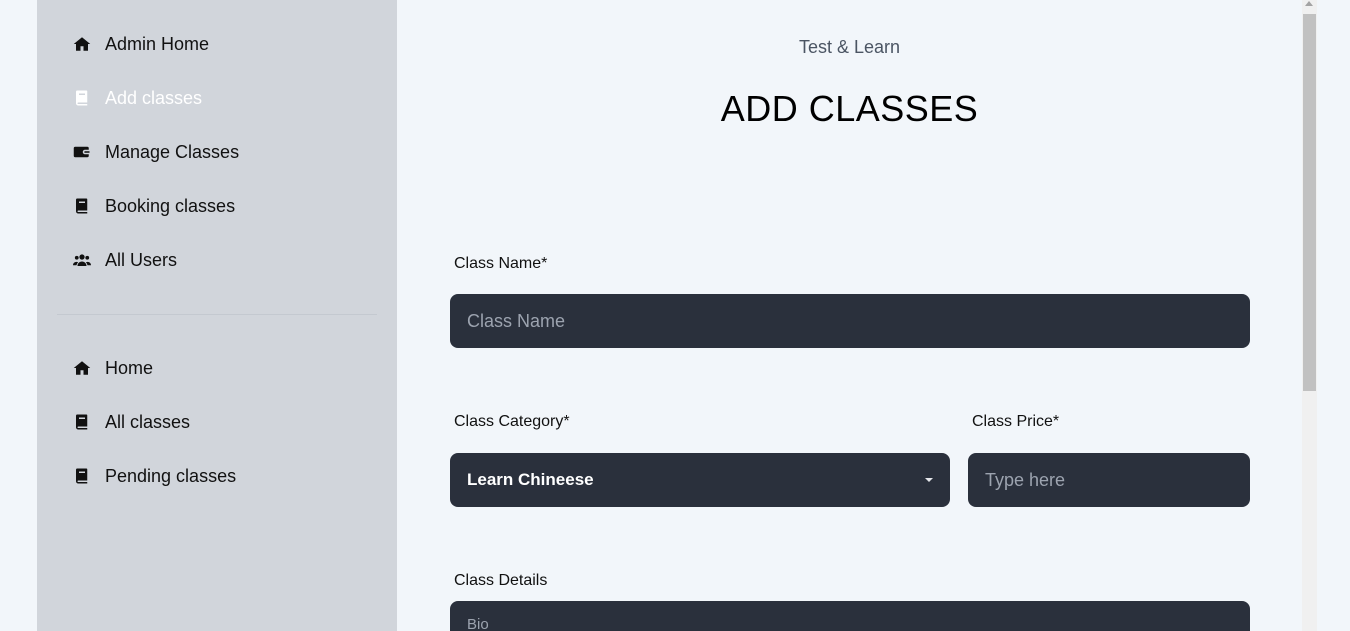  Describe the element at coordinates (929, 480) in the screenshot. I see `chevron-down-icon` at that location.